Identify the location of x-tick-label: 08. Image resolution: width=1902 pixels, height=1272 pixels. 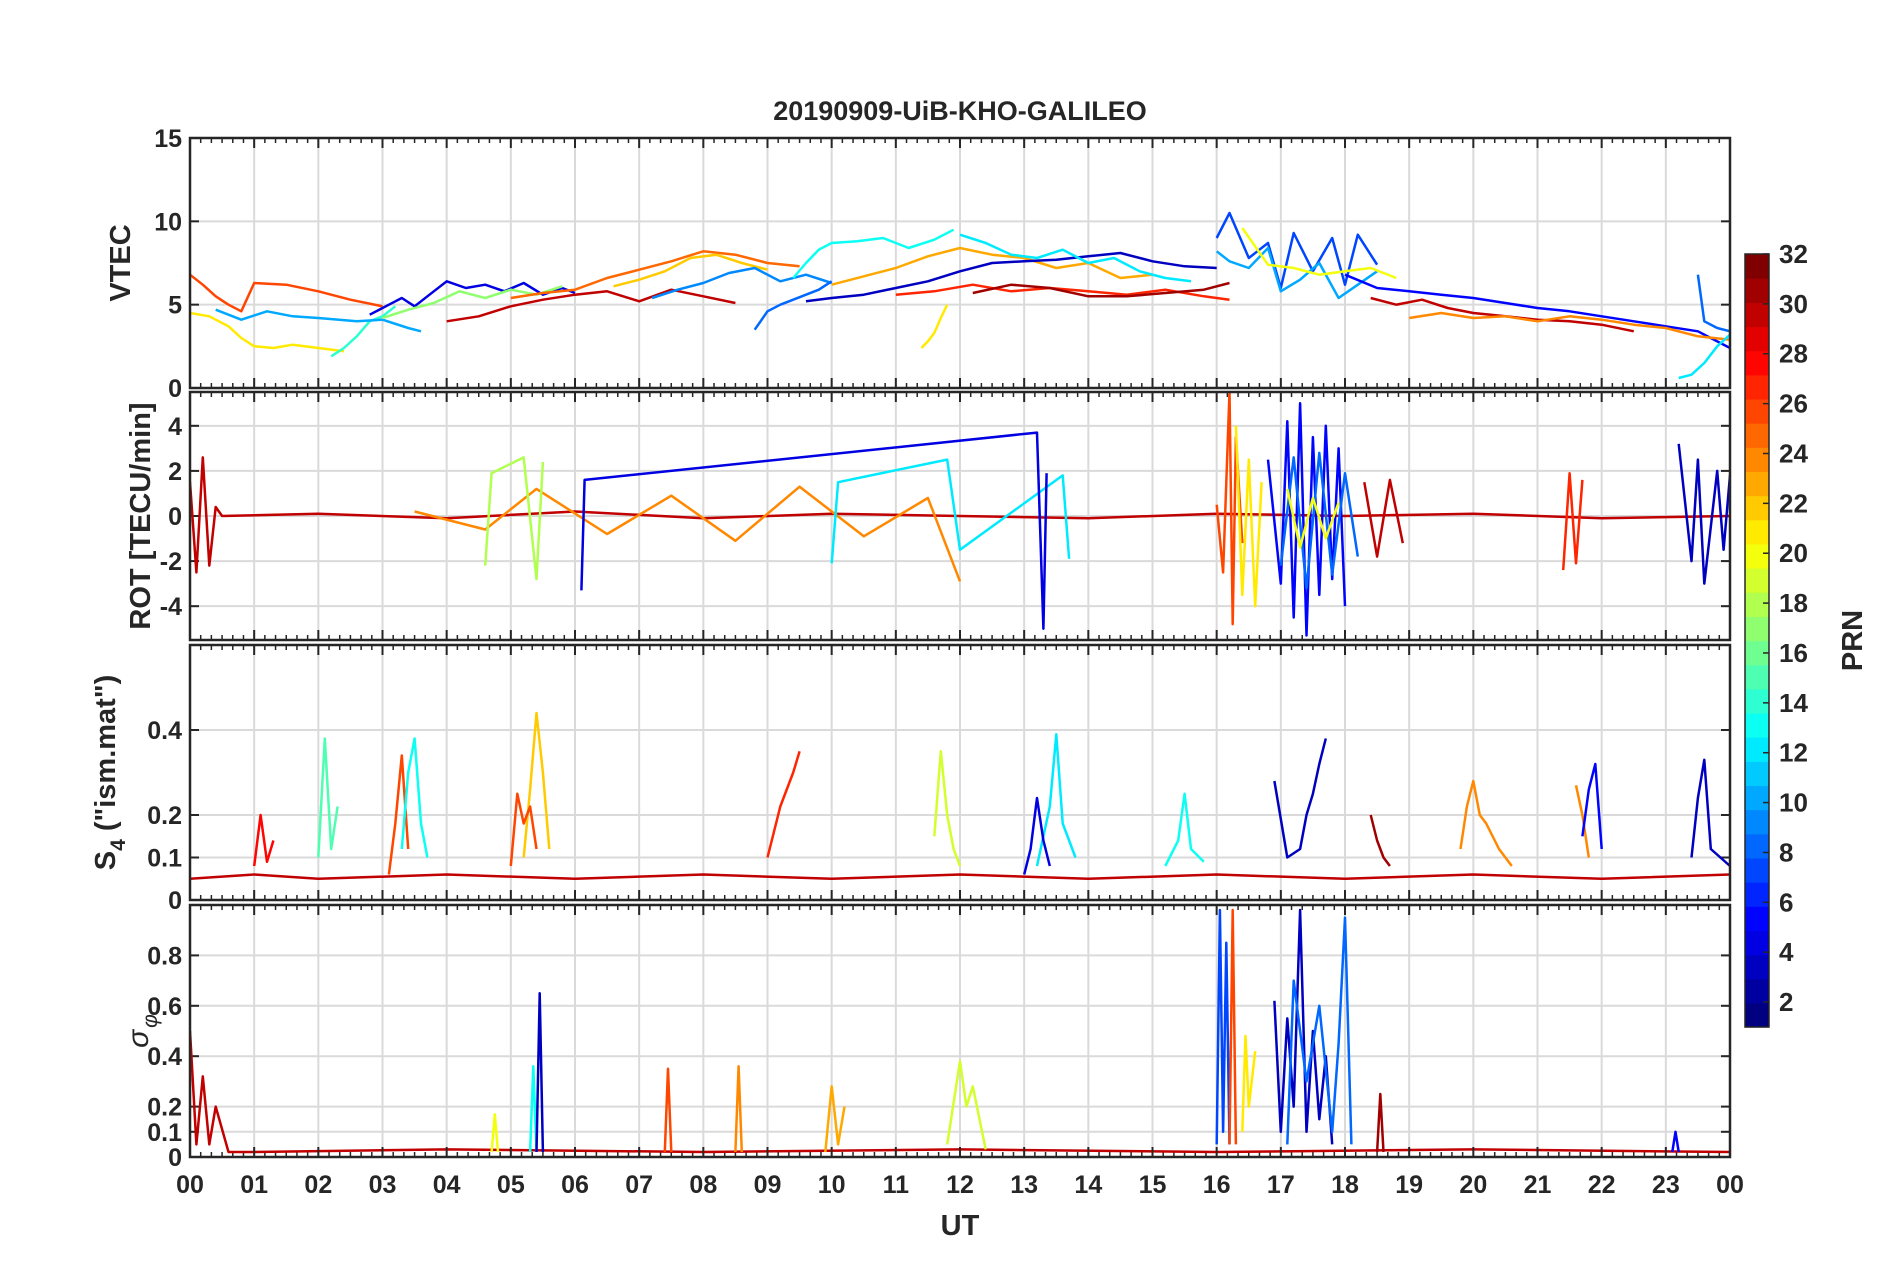
(703, 1185).